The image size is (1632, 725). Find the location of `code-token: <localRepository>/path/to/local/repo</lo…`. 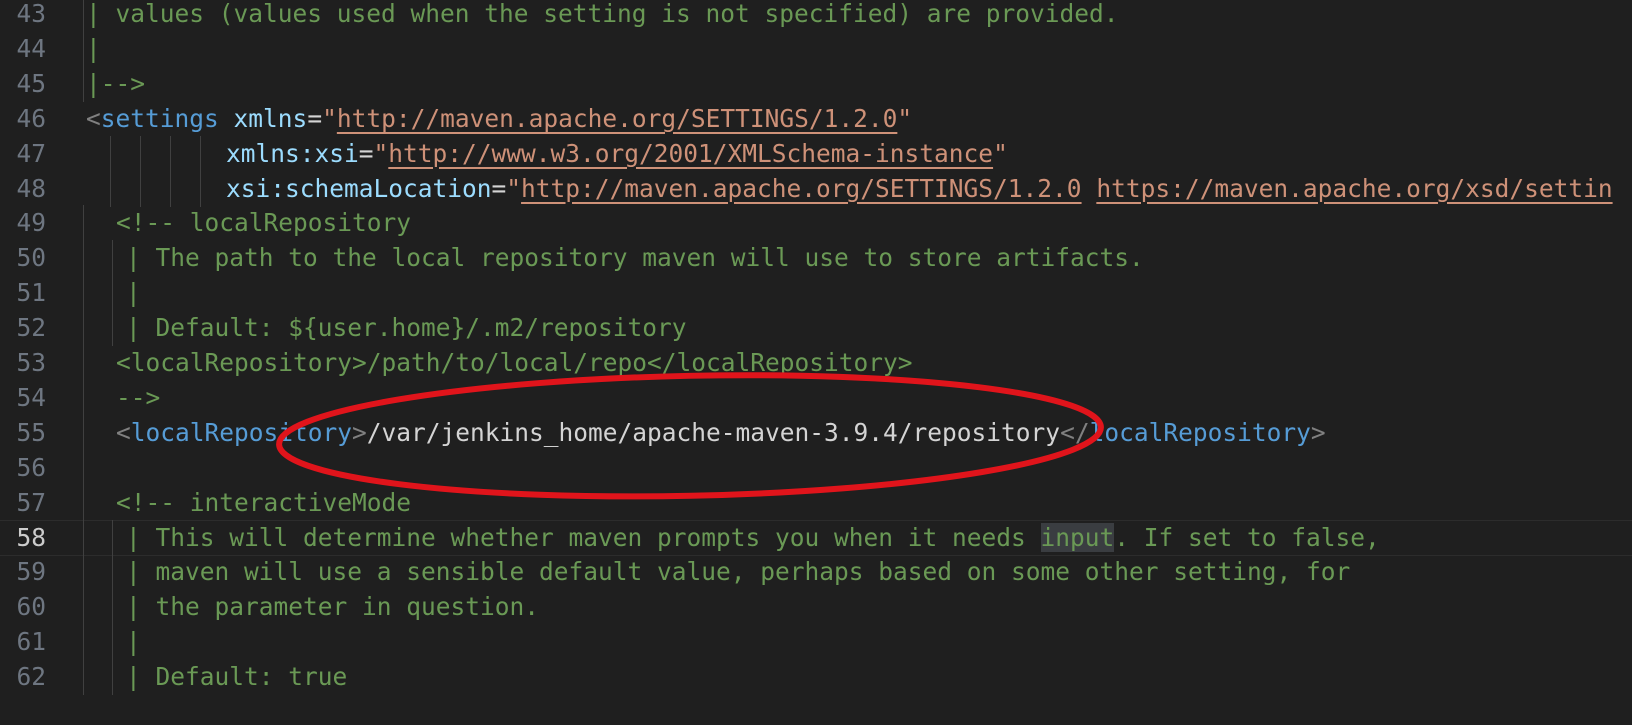

code-token: <localRepository>/path/to/local/repo</lo… is located at coordinates (514, 362).